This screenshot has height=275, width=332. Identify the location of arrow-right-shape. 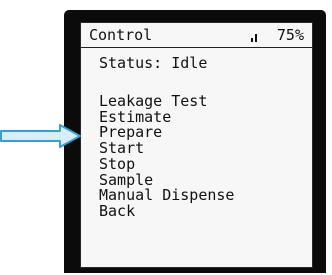
(40, 136).